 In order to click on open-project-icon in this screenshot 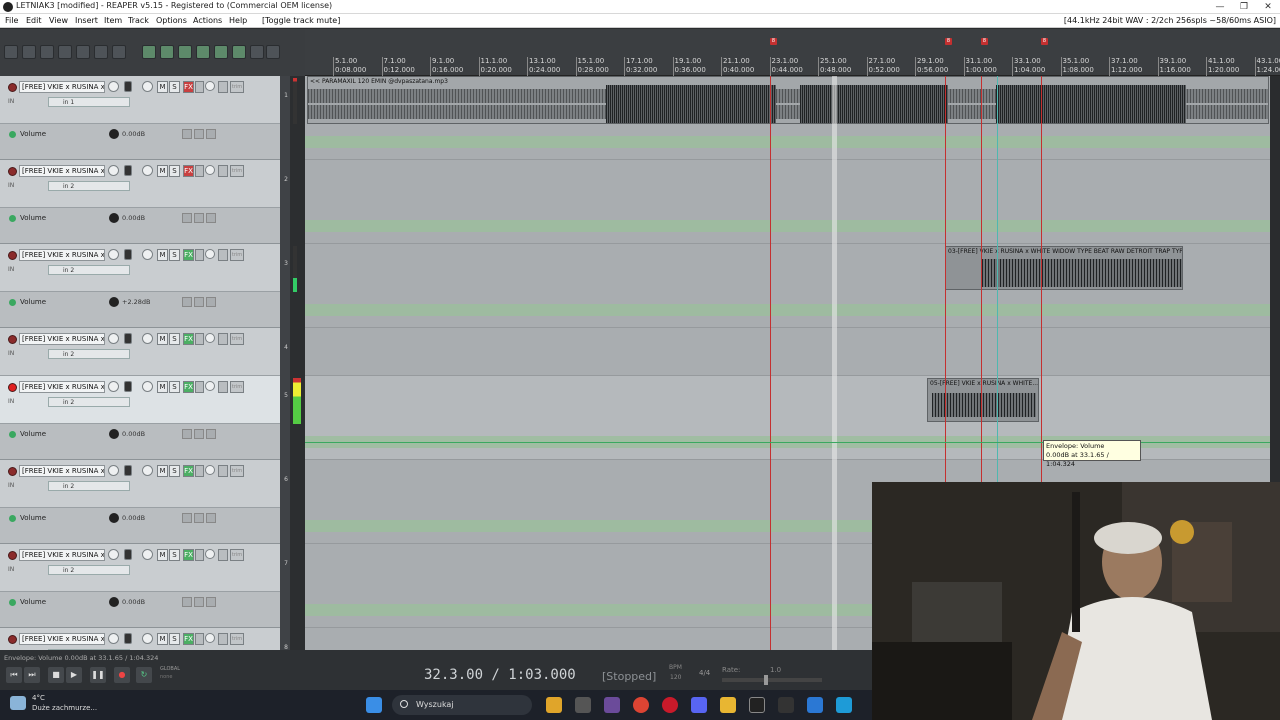, I will do `click(29, 52)`.